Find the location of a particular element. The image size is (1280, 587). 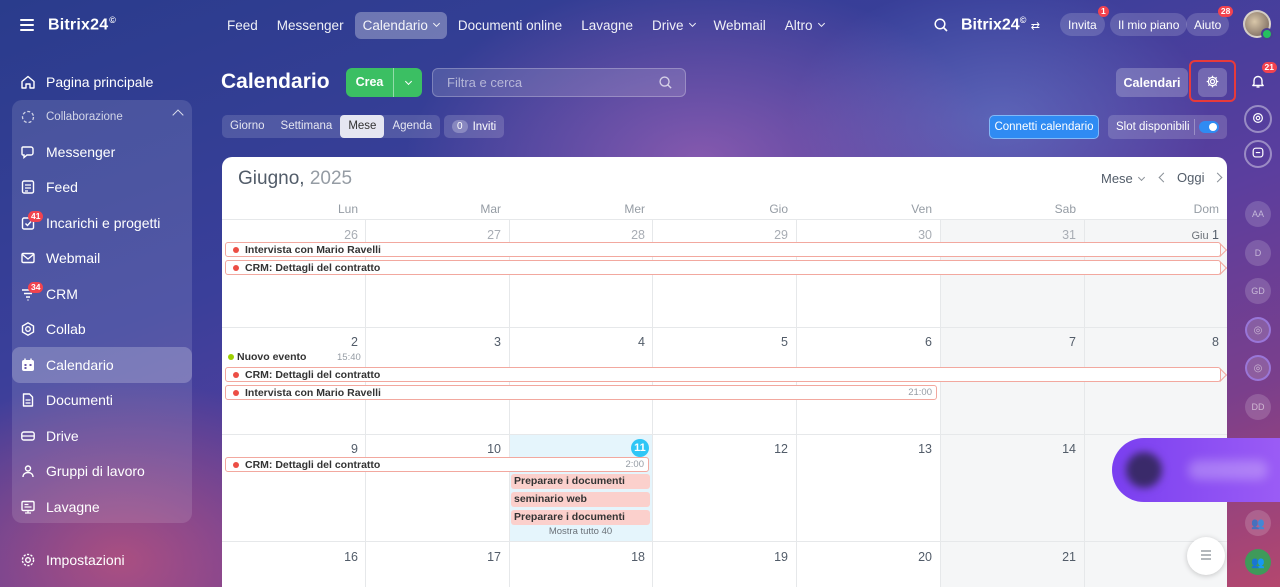

calendar-event: Nuovo evento 15:40 is located at coordinates (294, 357).